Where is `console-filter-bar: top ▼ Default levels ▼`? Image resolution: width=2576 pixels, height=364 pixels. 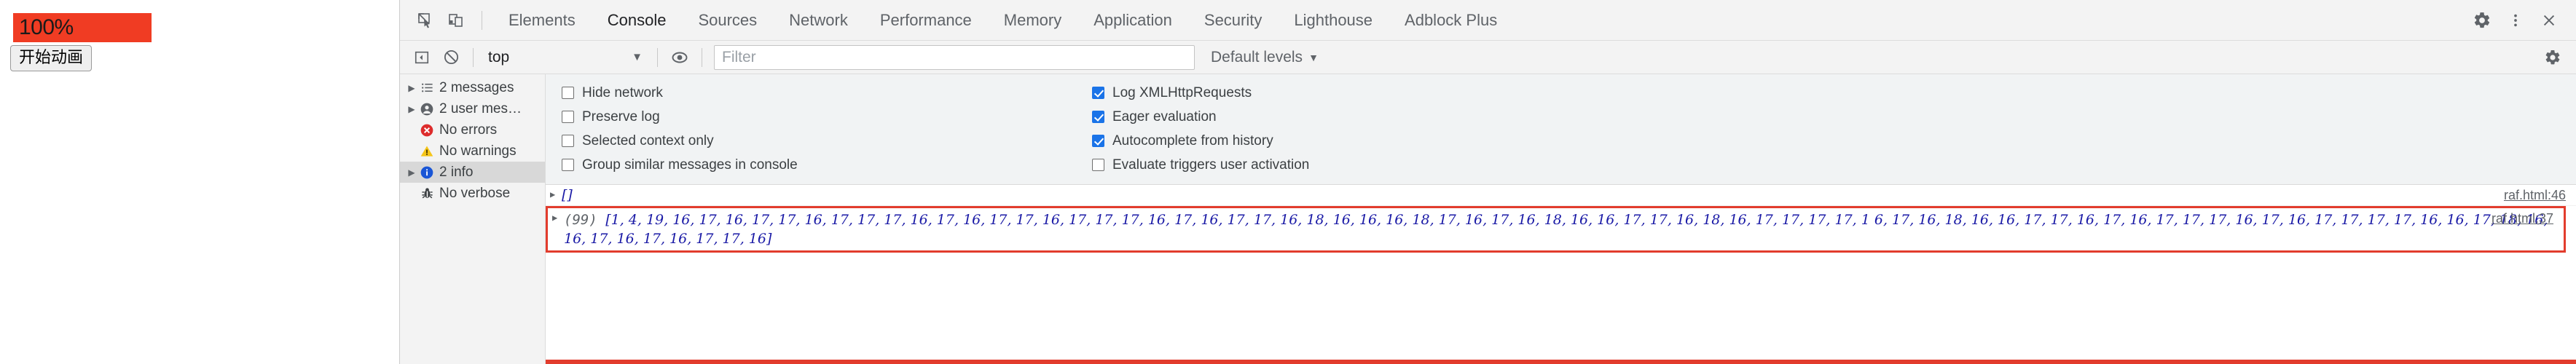
console-filter-bar: top ▼ Default levels ▼ is located at coordinates (1488, 57).